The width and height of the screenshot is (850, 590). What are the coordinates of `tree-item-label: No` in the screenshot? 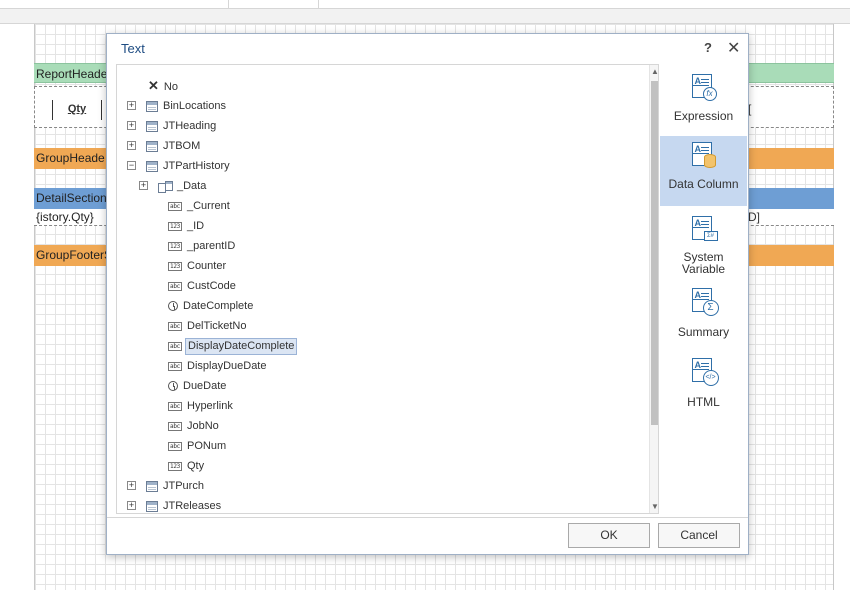 It's located at (170, 87).